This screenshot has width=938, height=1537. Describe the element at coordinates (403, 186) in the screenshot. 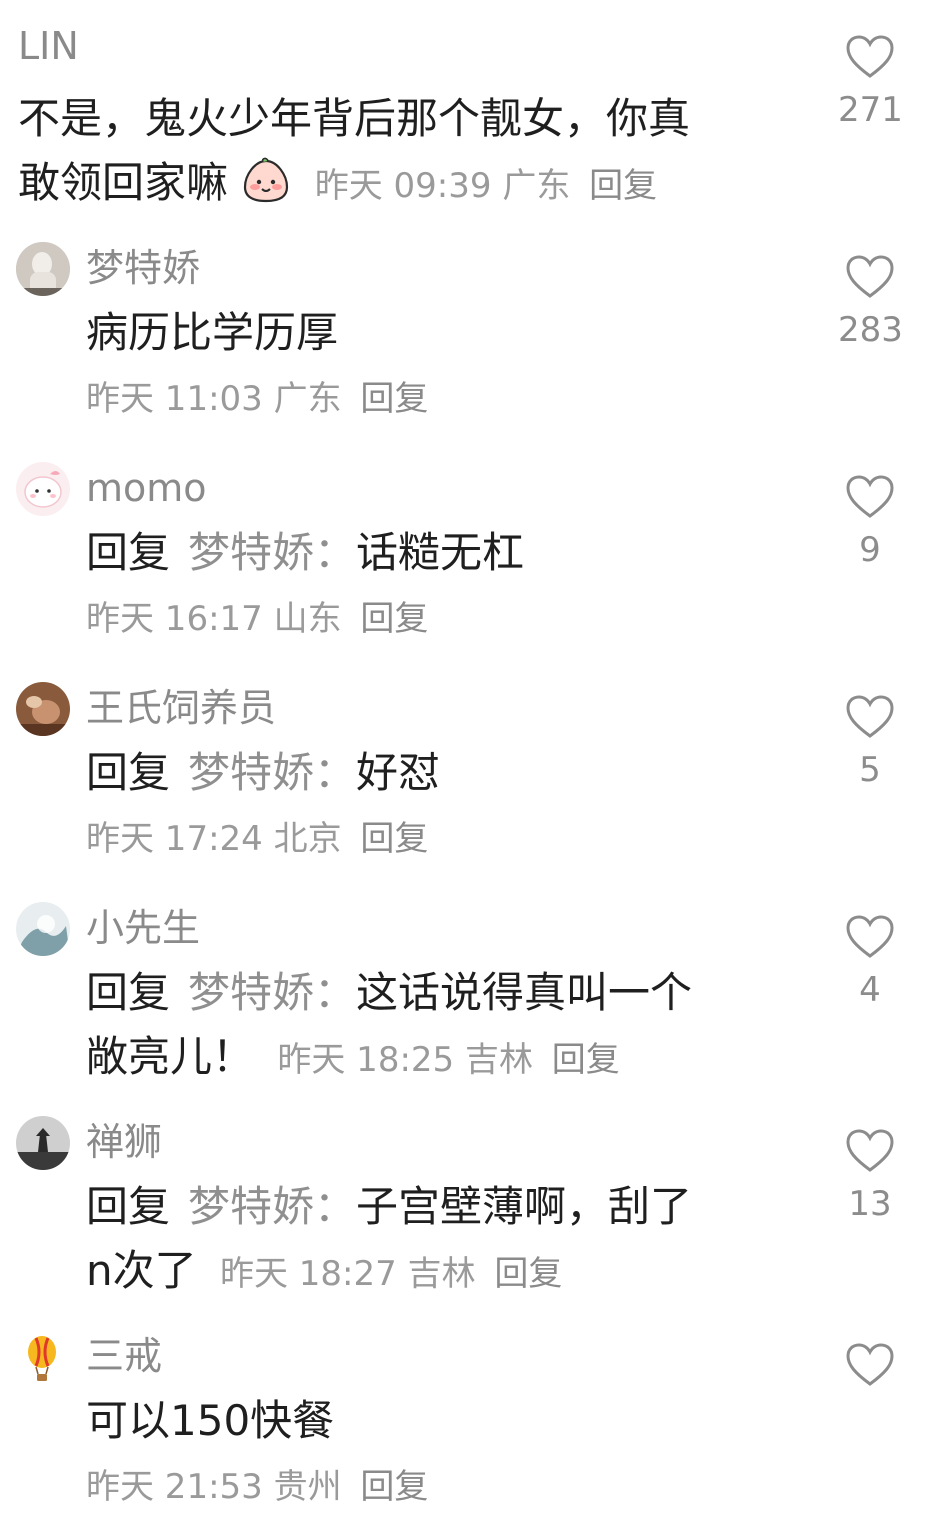

I see `comment-time: 昨天 09:39` at that location.